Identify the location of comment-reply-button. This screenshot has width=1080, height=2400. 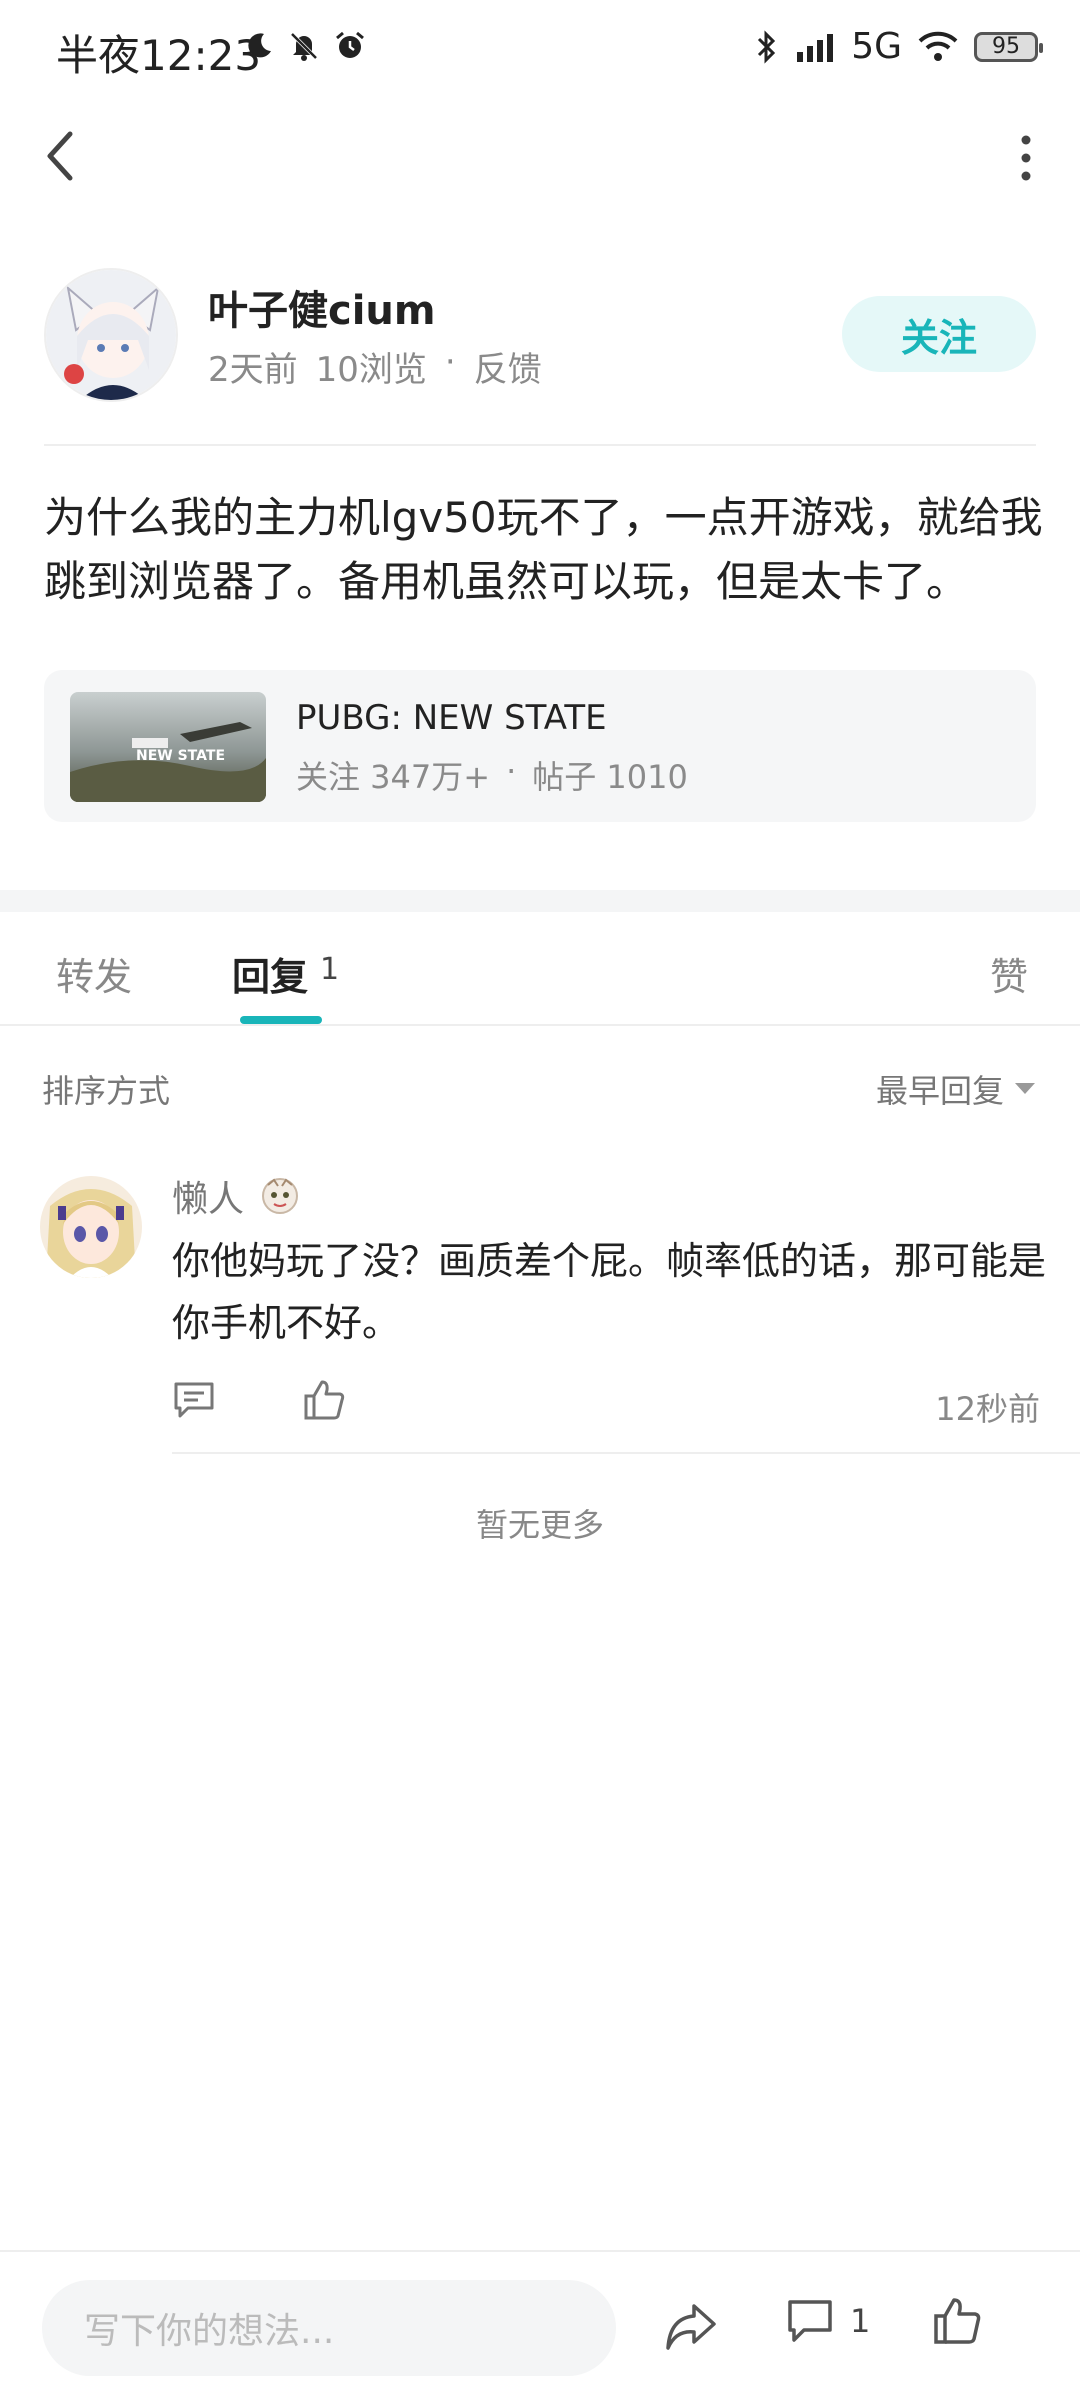
(194, 1400).